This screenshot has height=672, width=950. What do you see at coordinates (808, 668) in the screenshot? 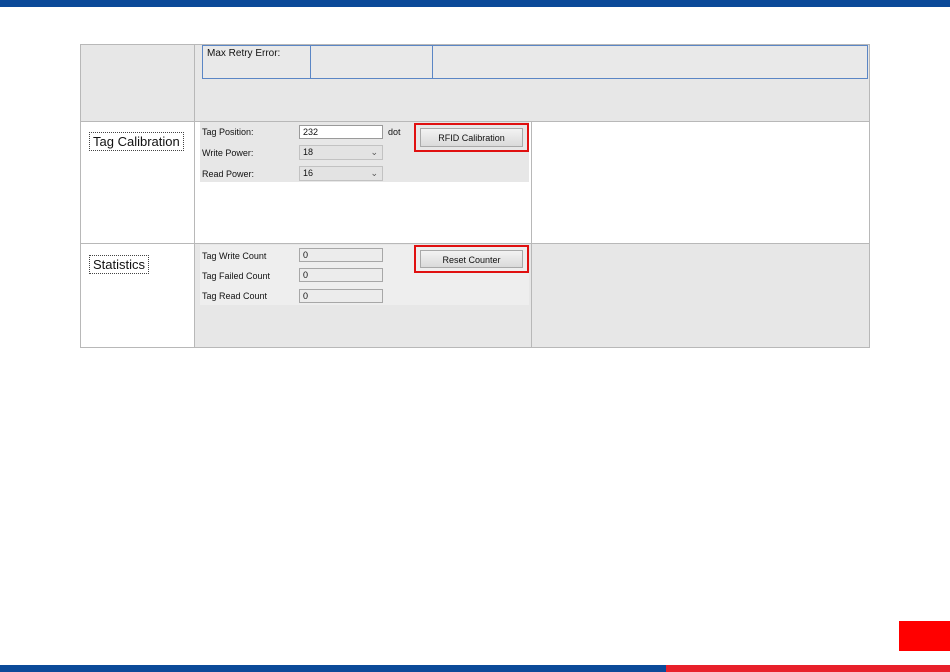
I see `bottom-brand-bar-red` at bounding box center [808, 668].